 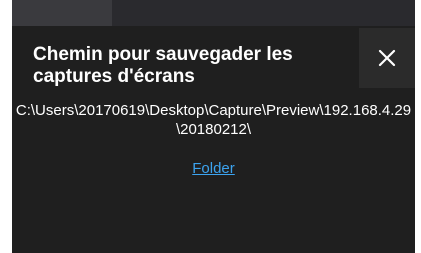 I want to click on close-button, so click(x=387, y=58).